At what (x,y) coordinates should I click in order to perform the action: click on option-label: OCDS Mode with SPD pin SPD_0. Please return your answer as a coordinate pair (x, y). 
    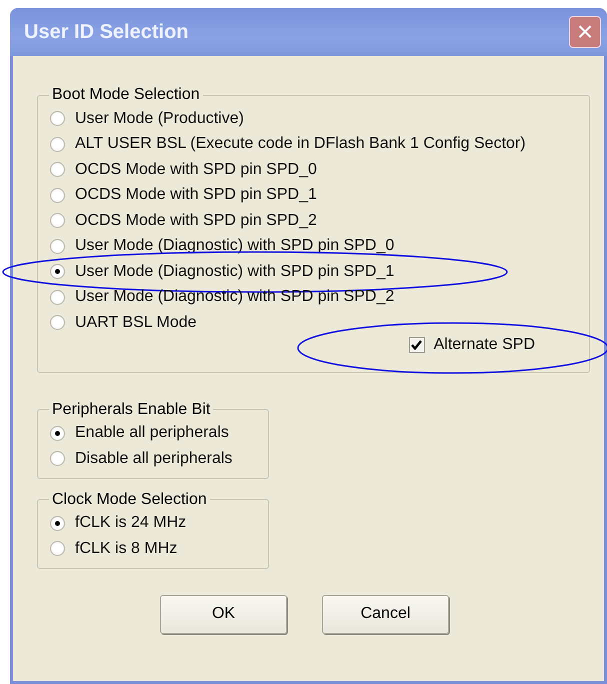
    Looking at the image, I should click on (196, 169).